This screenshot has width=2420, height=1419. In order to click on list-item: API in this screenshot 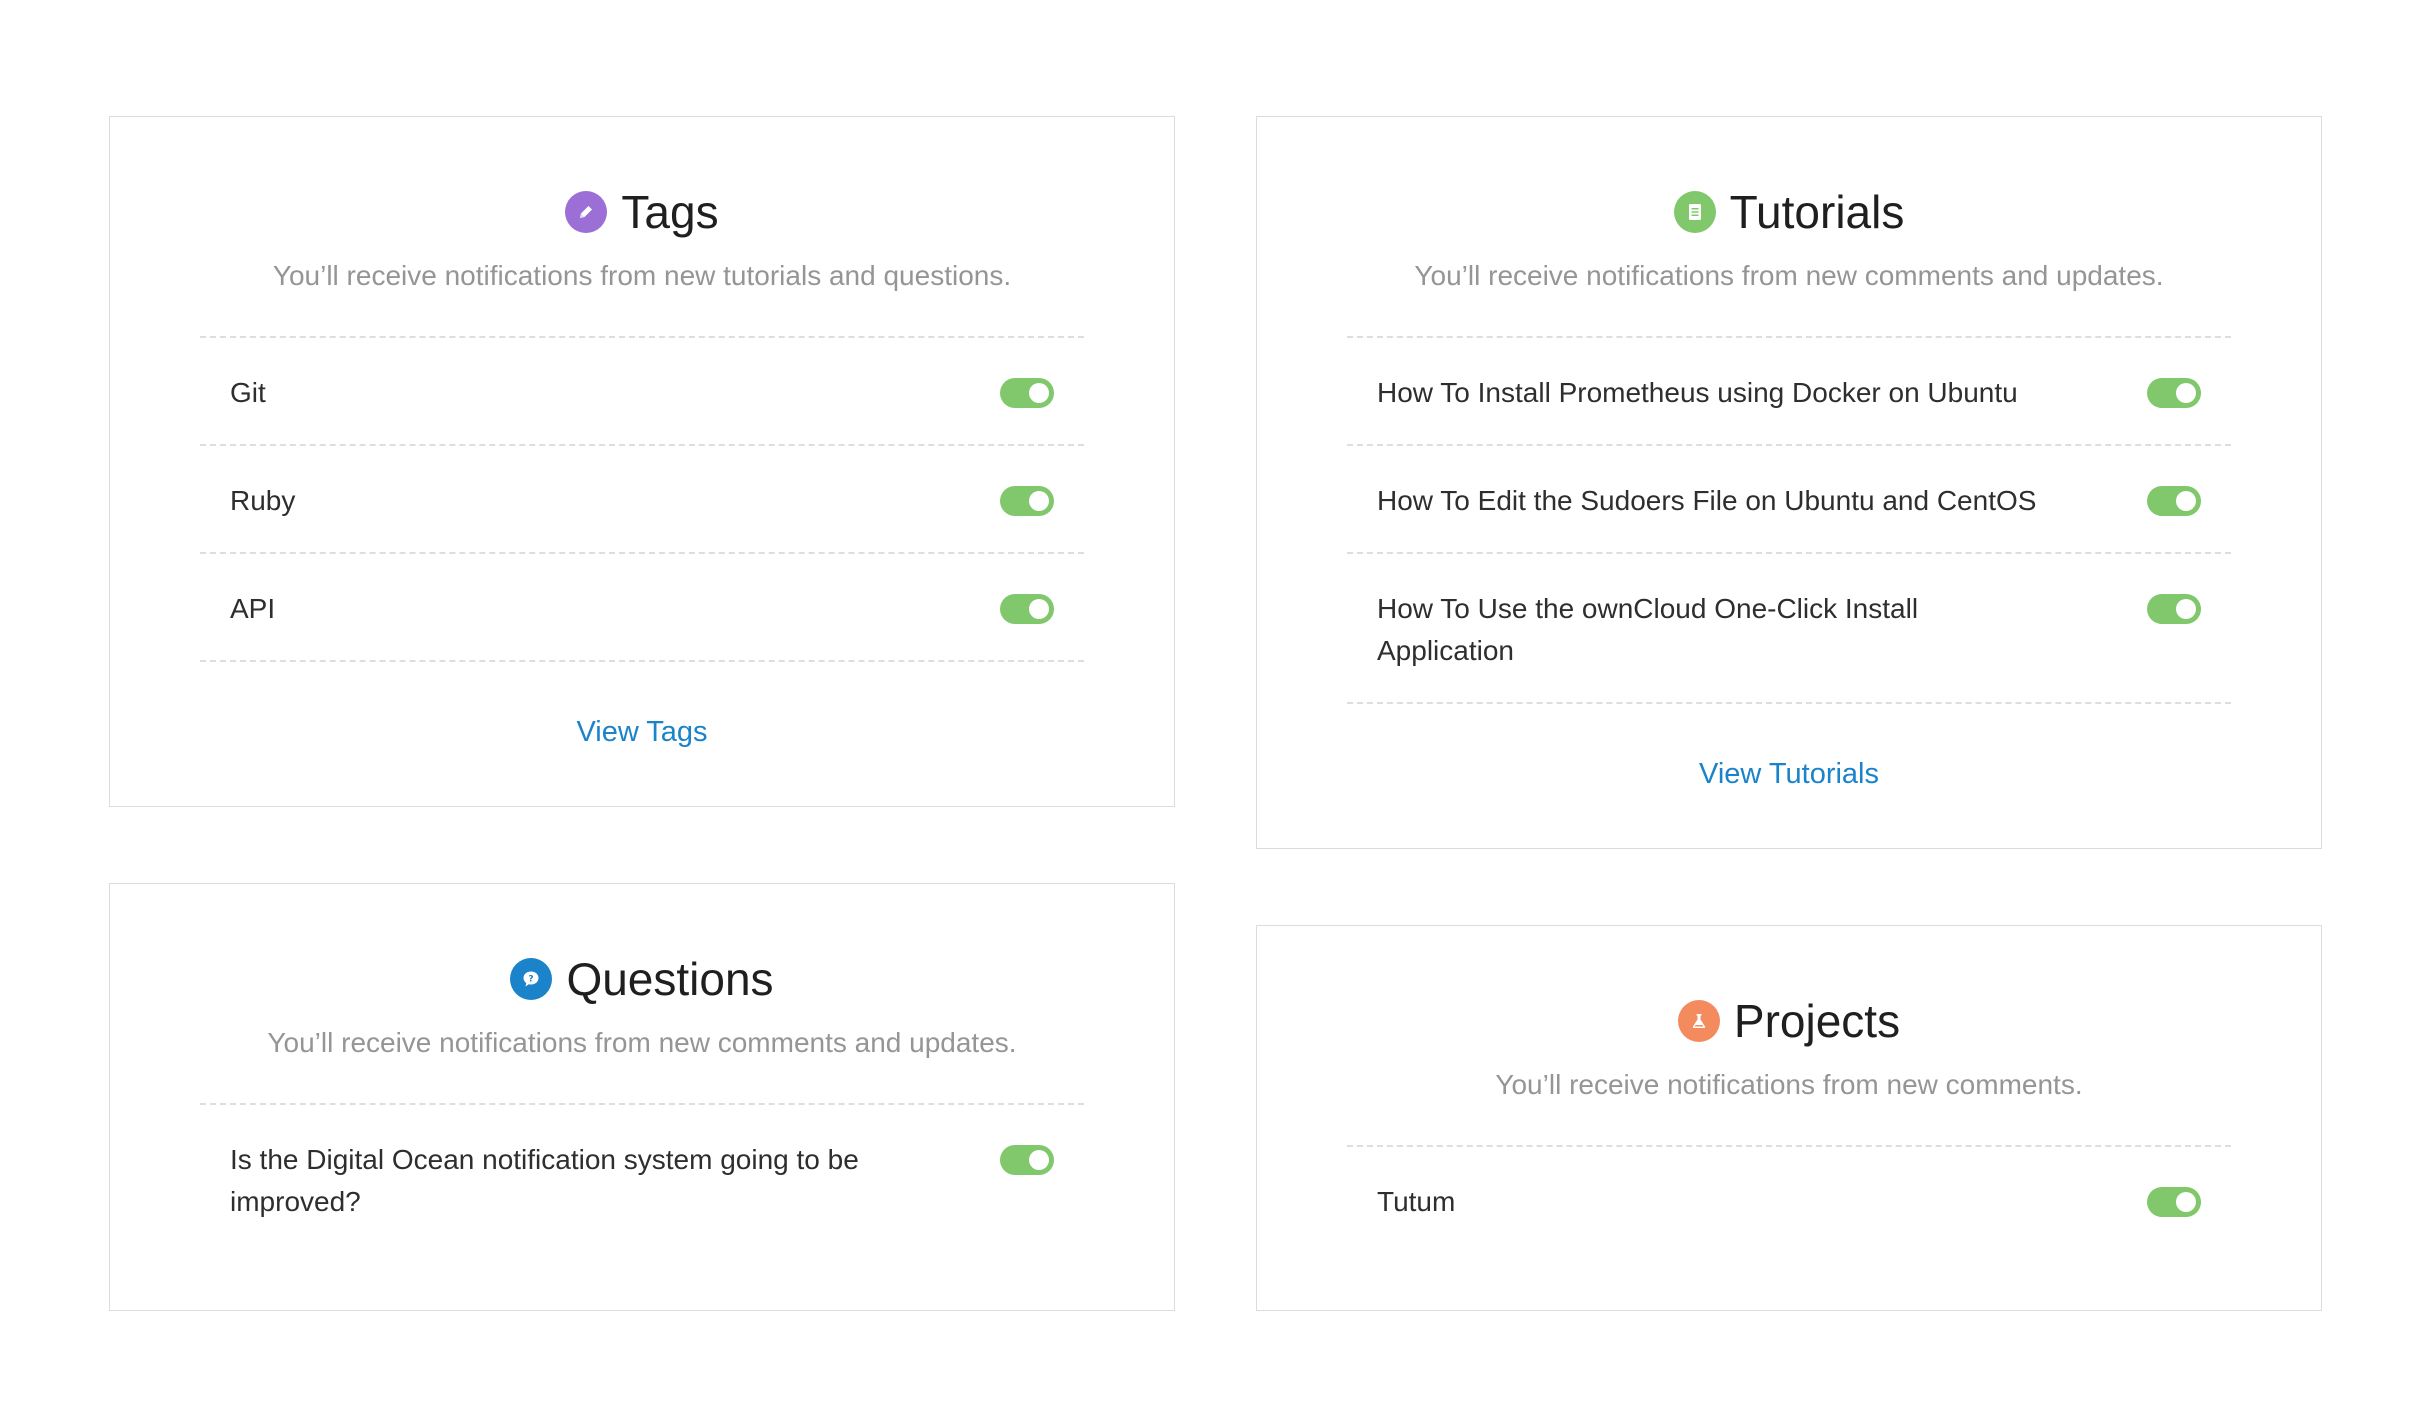, I will do `click(642, 608)`.